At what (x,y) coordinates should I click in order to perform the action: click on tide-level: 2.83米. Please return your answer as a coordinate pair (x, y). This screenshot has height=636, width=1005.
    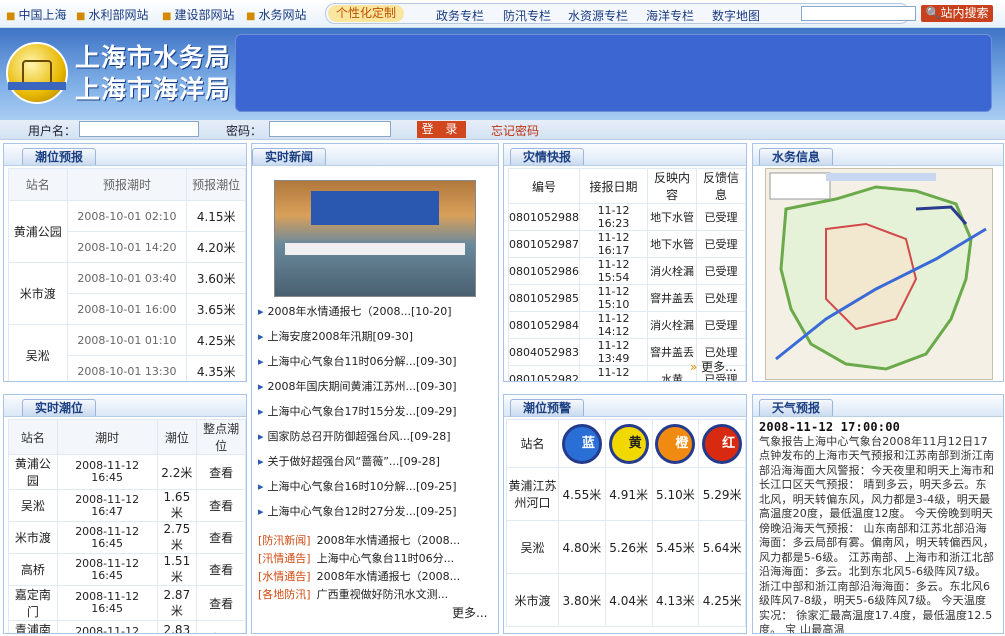
    Looking at the image, I should click on (177, 626).